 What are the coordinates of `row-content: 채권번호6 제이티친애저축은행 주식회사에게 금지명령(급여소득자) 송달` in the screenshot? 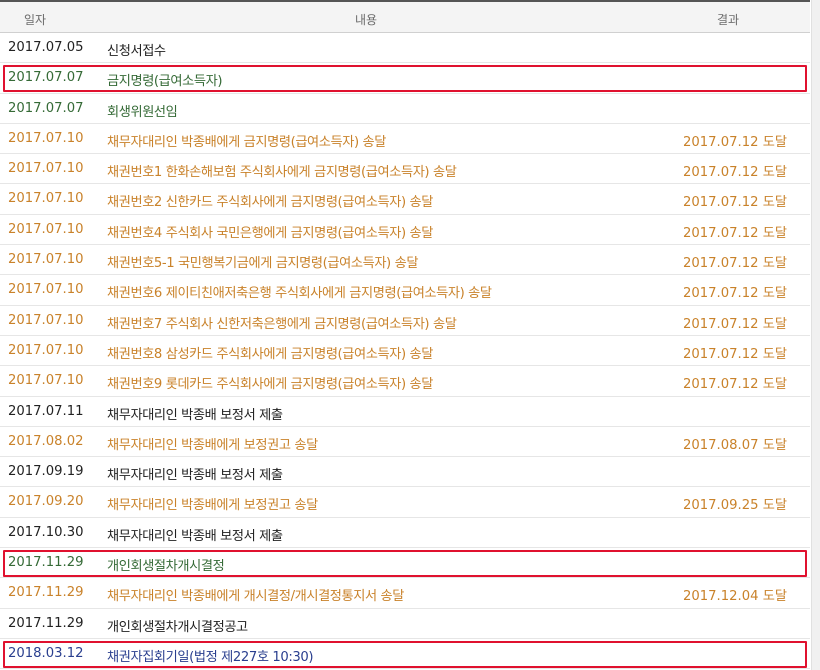 It's located at (299, 294).